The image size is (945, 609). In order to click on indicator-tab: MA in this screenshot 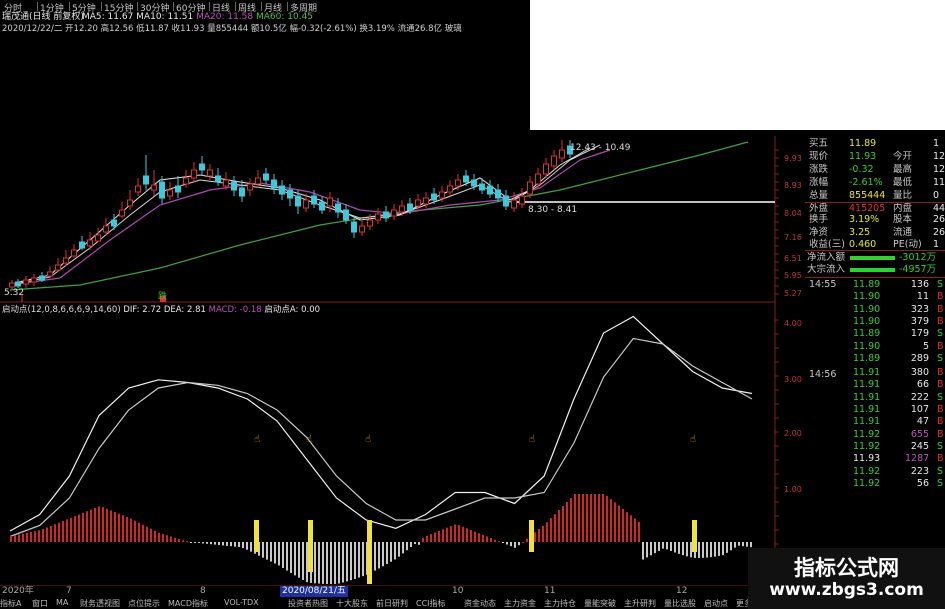, I will do `click(62, 602)`.